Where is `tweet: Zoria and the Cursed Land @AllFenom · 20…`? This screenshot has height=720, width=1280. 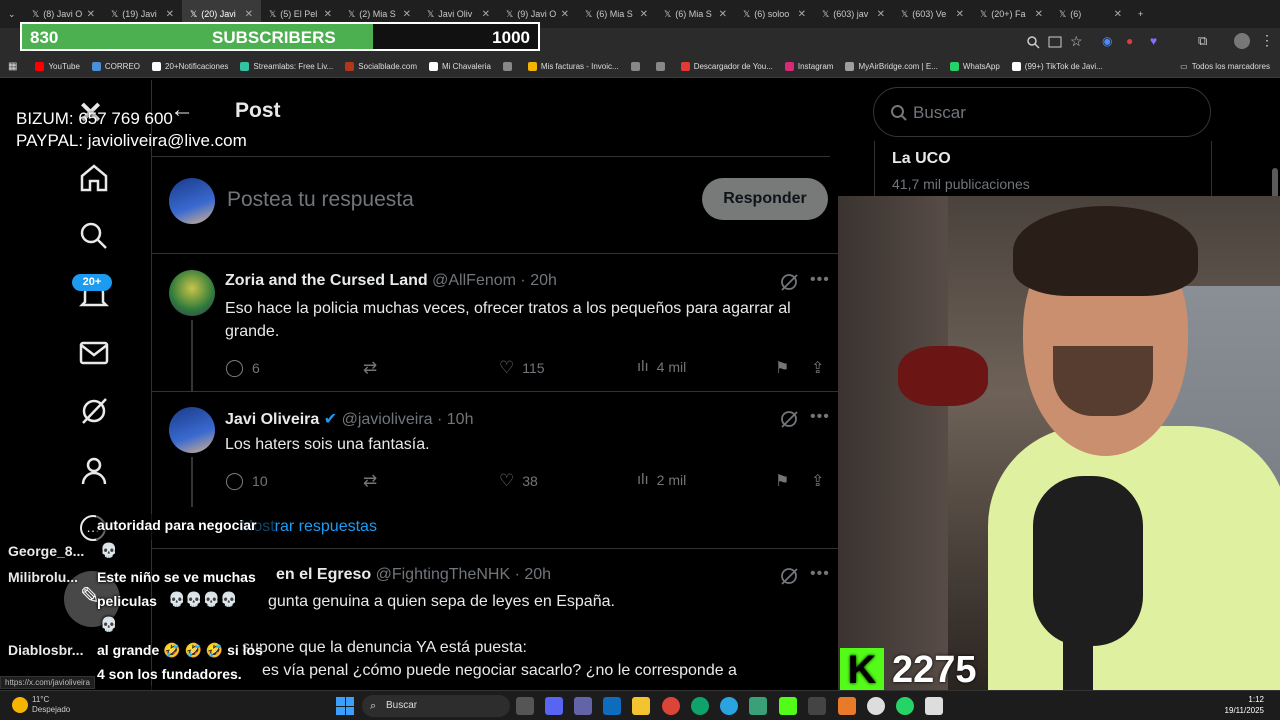
tweet: Zoria and the Cursed Land @AllFenom · 20… is located at coordinates (495, 331).